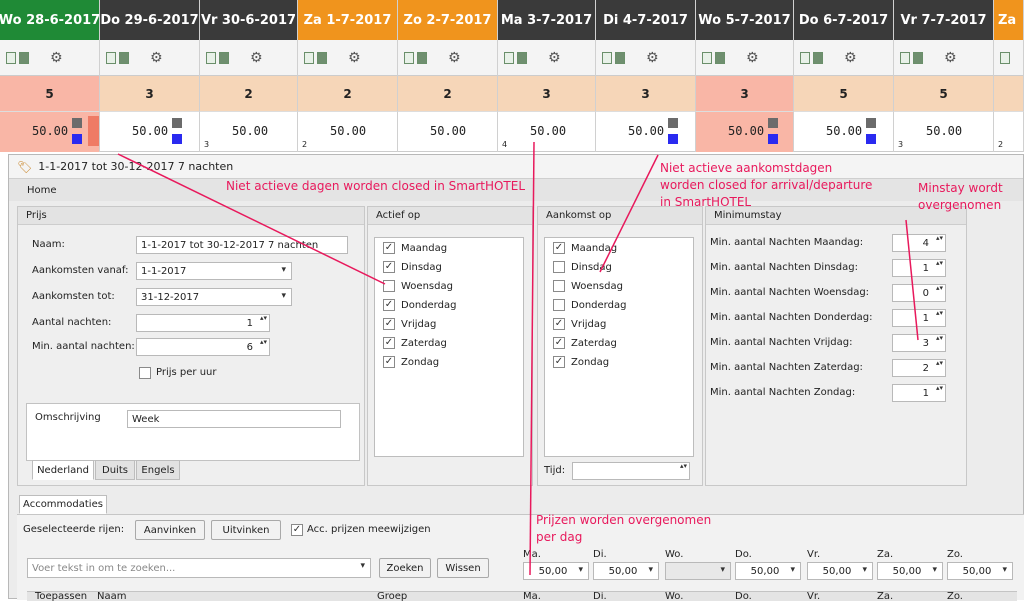 This screenshot has width=1024, height=601. I want to click on day-price-di: 50,00, so click(626, 571).